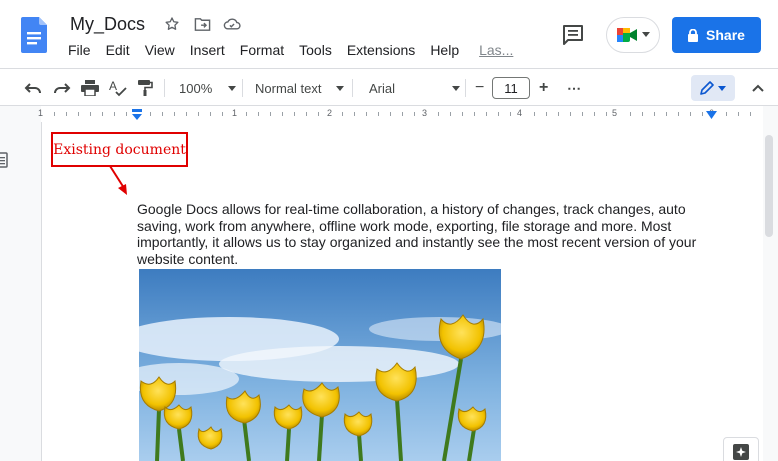 This screenshot has width=778, height=461. Describe the element at coordinates (479, 88) in the screenshot. I see `decrease-font-size-button: −` at that location.